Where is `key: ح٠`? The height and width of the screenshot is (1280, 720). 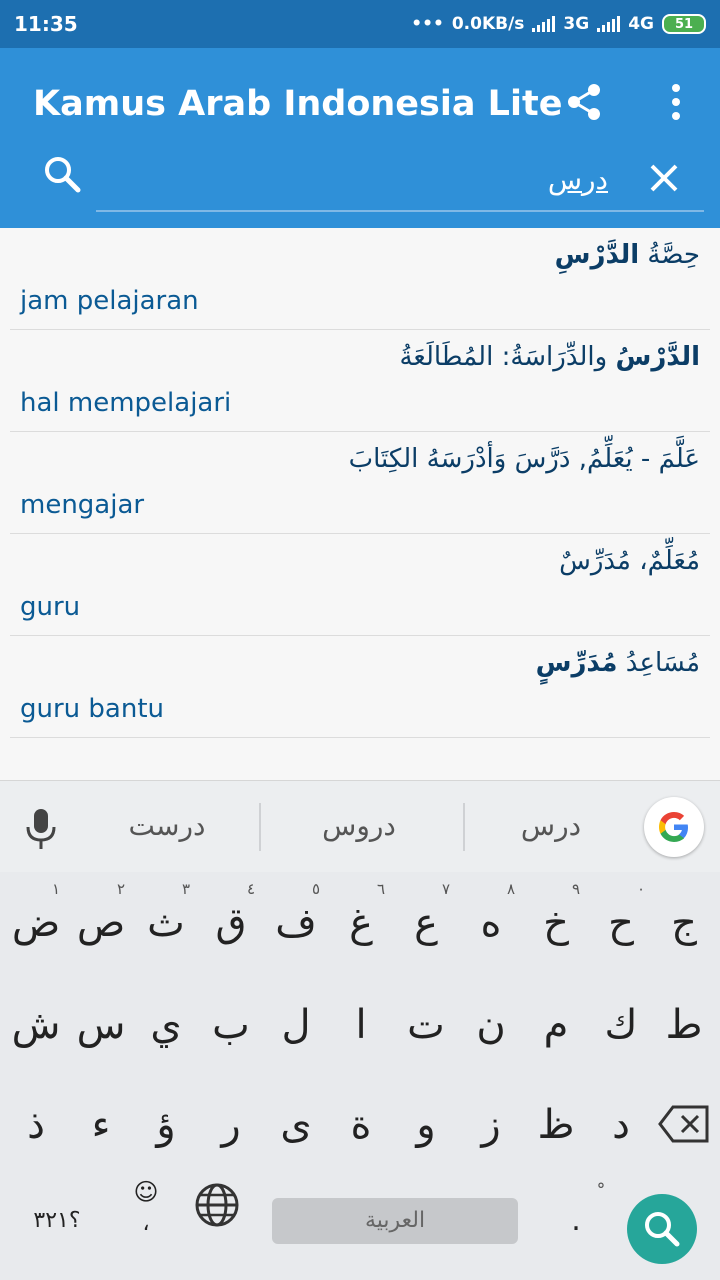 key: ح٠ is located at coordinates (621, 923).